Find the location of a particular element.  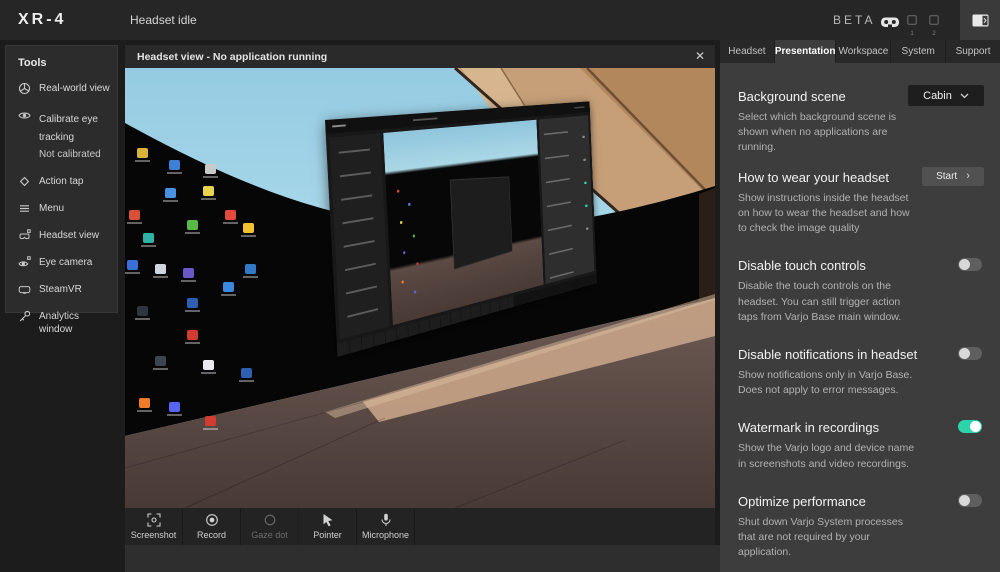

headset-view-icon is located at coordinates (25, 234).